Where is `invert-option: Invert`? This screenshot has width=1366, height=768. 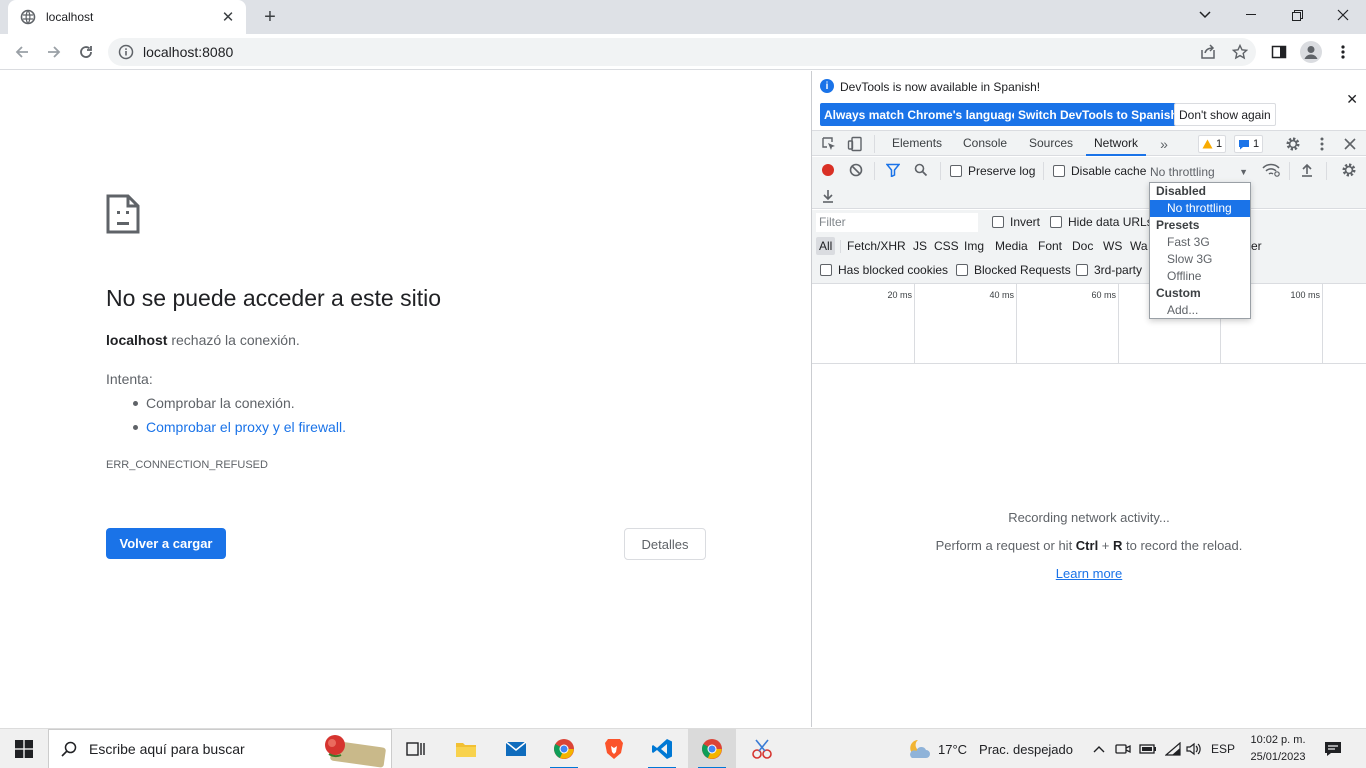
invert-option: Invert is located at coordinates (1016, 222).